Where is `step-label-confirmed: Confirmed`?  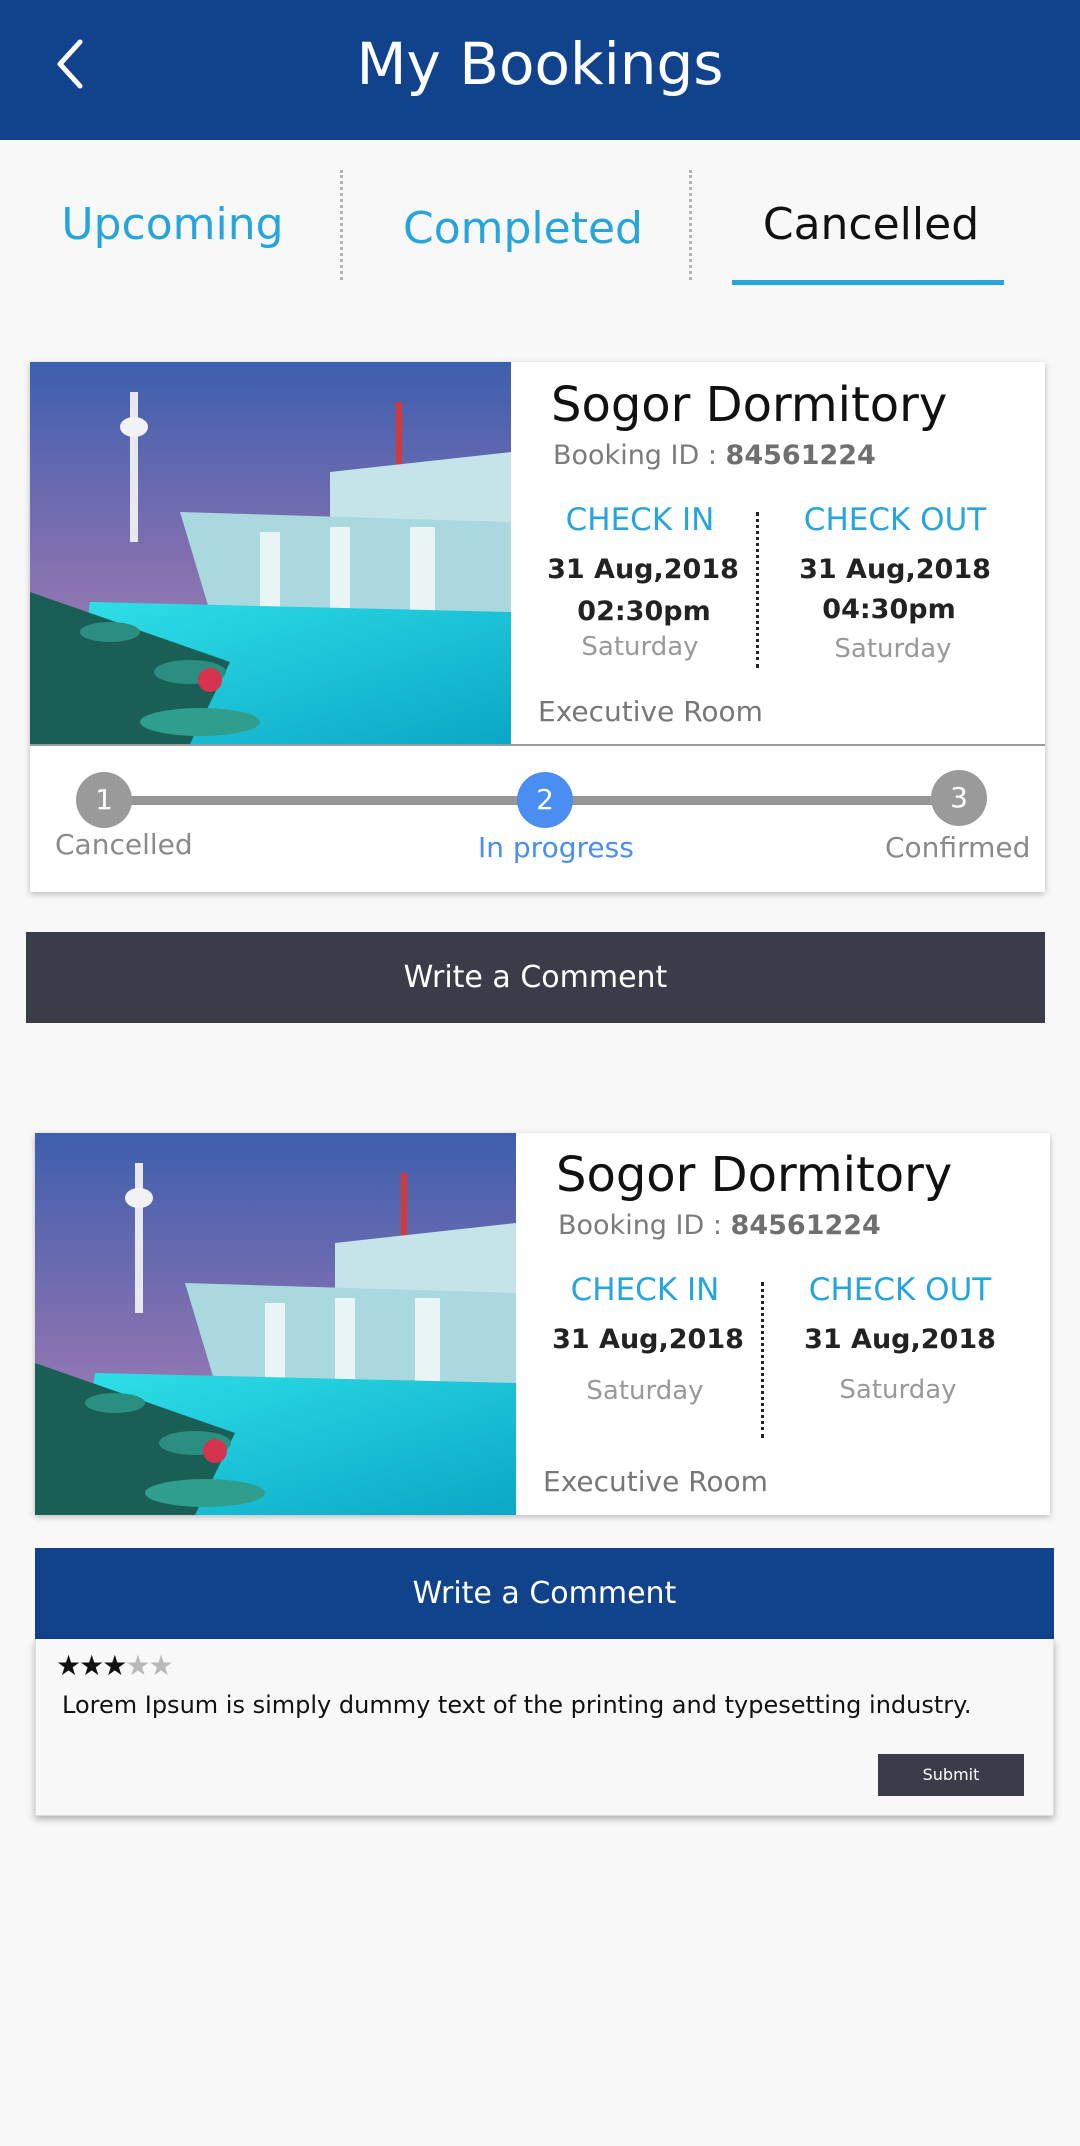
step-label-confirmed: Confirmed is located at coordinates (958, 847).